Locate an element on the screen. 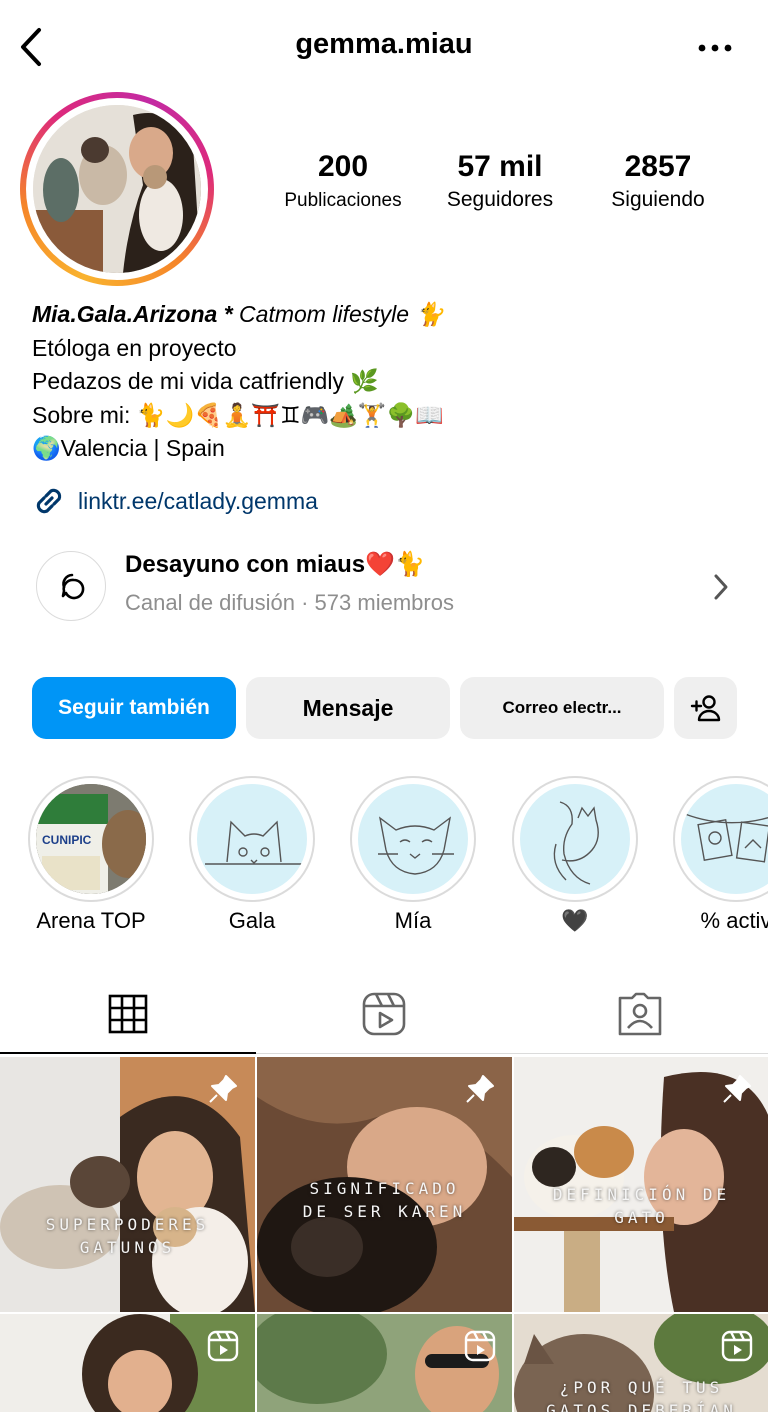 The width and height of the screenshot is (768, 1412). highlight-heart: 🖤 is located at coordinates (575, 855).